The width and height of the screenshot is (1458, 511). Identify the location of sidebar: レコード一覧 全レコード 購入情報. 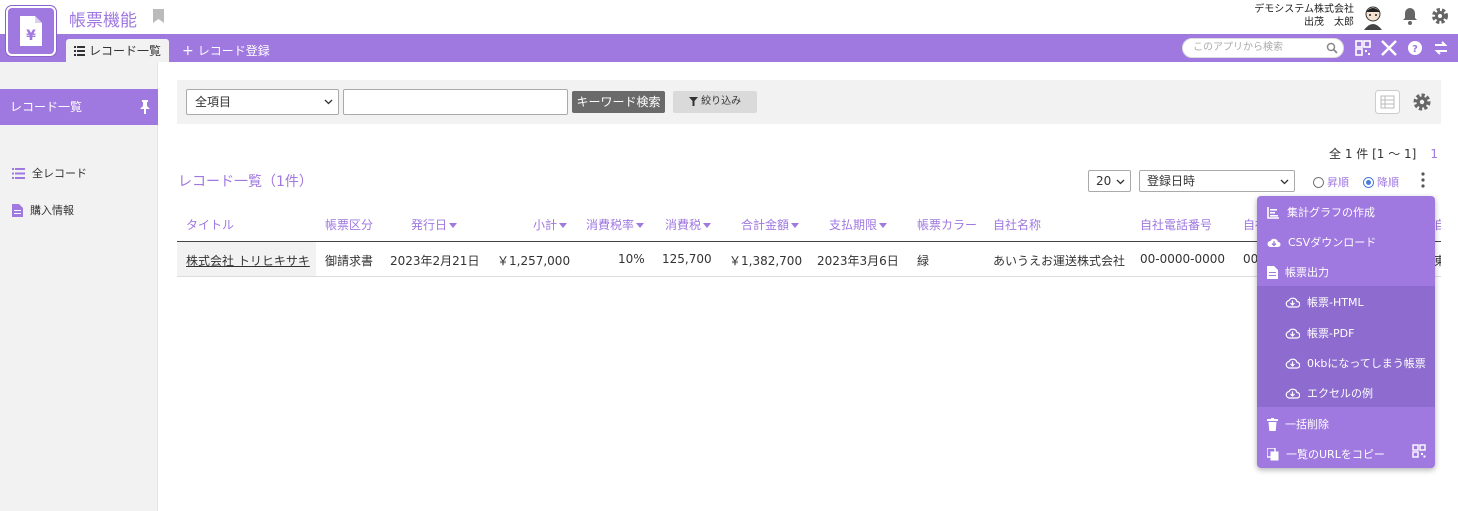
(79, 286).